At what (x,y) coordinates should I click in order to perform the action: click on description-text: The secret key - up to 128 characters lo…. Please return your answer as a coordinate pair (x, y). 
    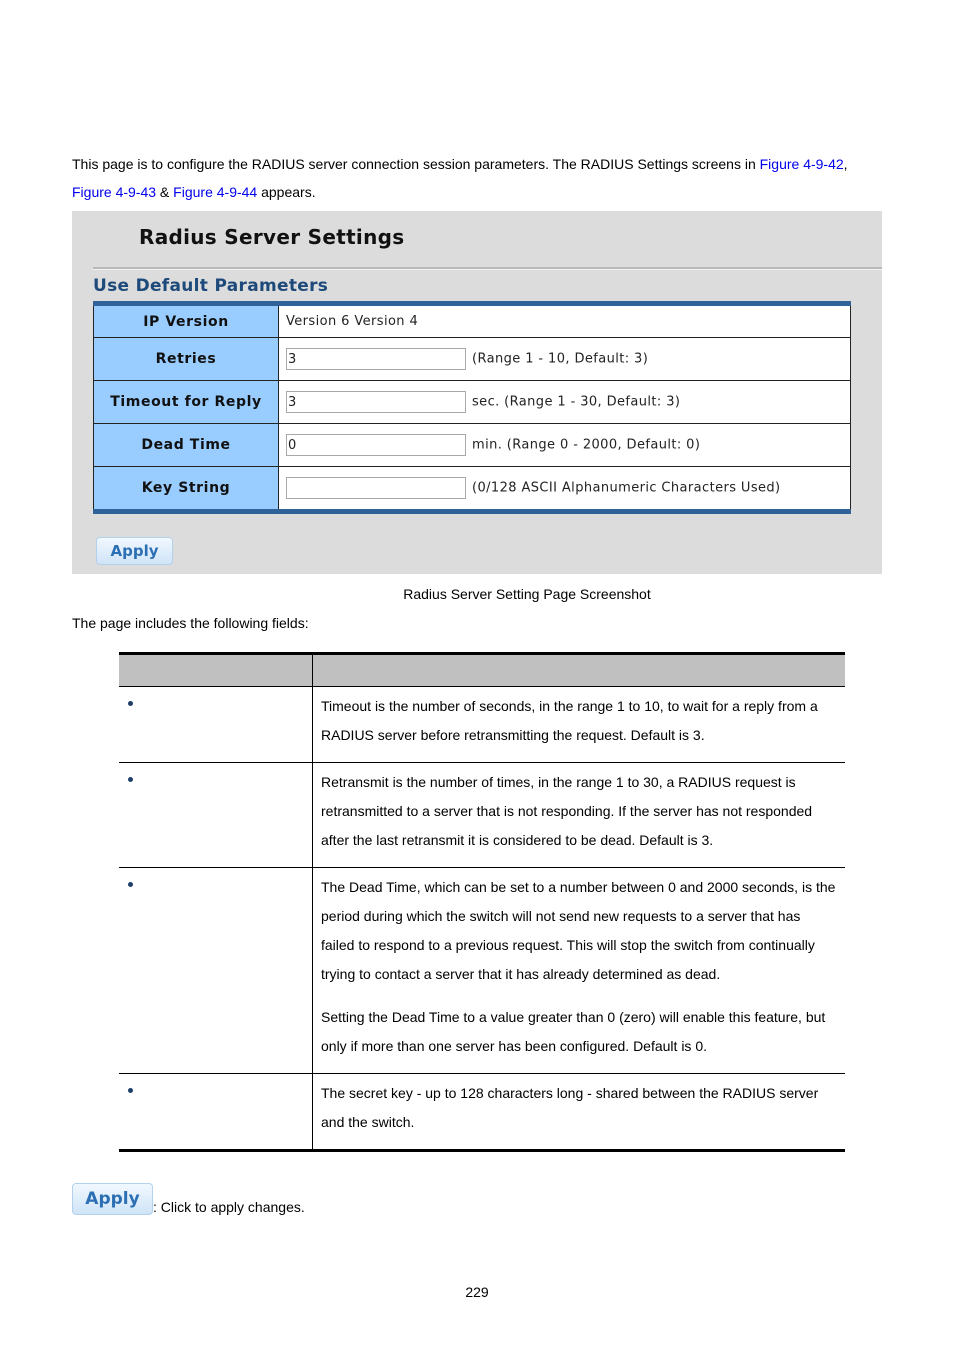
    Looking at the image, I should click on (570, 1107).